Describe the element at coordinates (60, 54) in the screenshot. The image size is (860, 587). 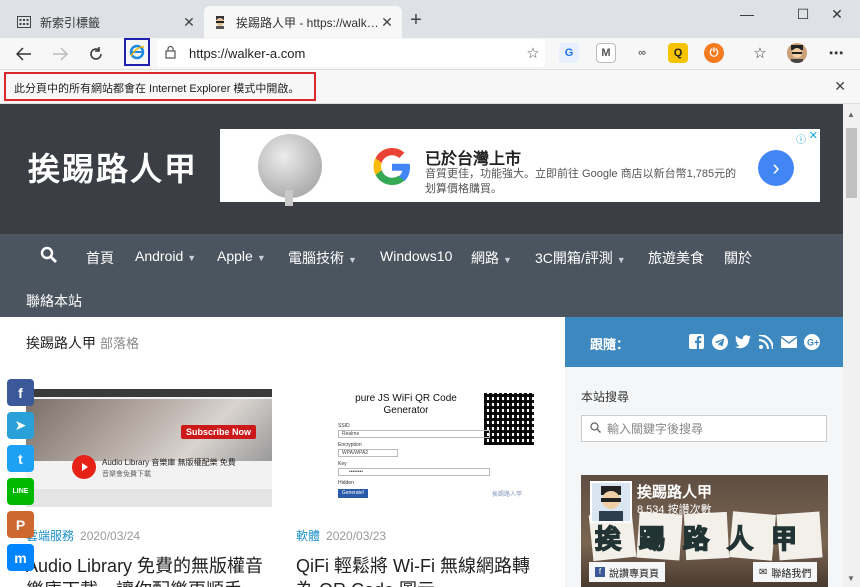
I see `forward-arrow-icon` at that location.